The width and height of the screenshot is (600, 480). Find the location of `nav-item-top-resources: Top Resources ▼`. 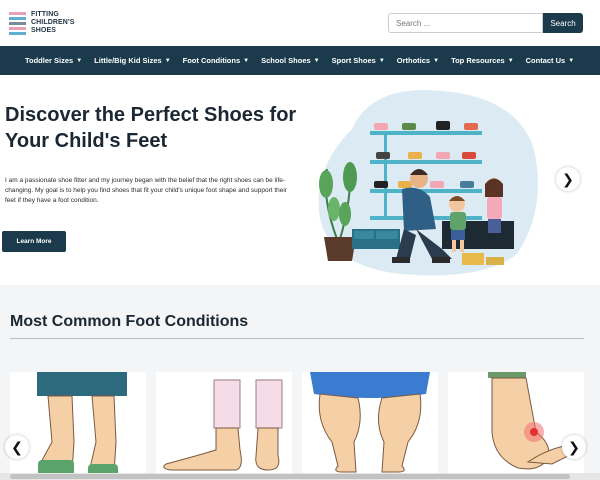

nav-item-top-resources: Top Resources ▼ is located at coordinates (482, 60).